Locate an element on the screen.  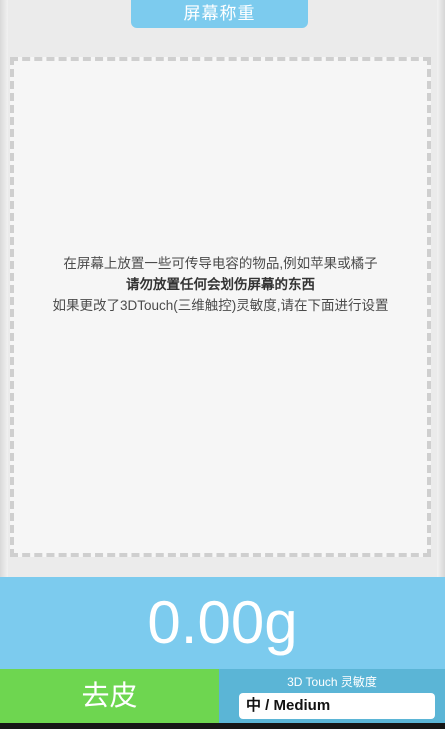
bottom-strip is located at coordinates (222, 726).